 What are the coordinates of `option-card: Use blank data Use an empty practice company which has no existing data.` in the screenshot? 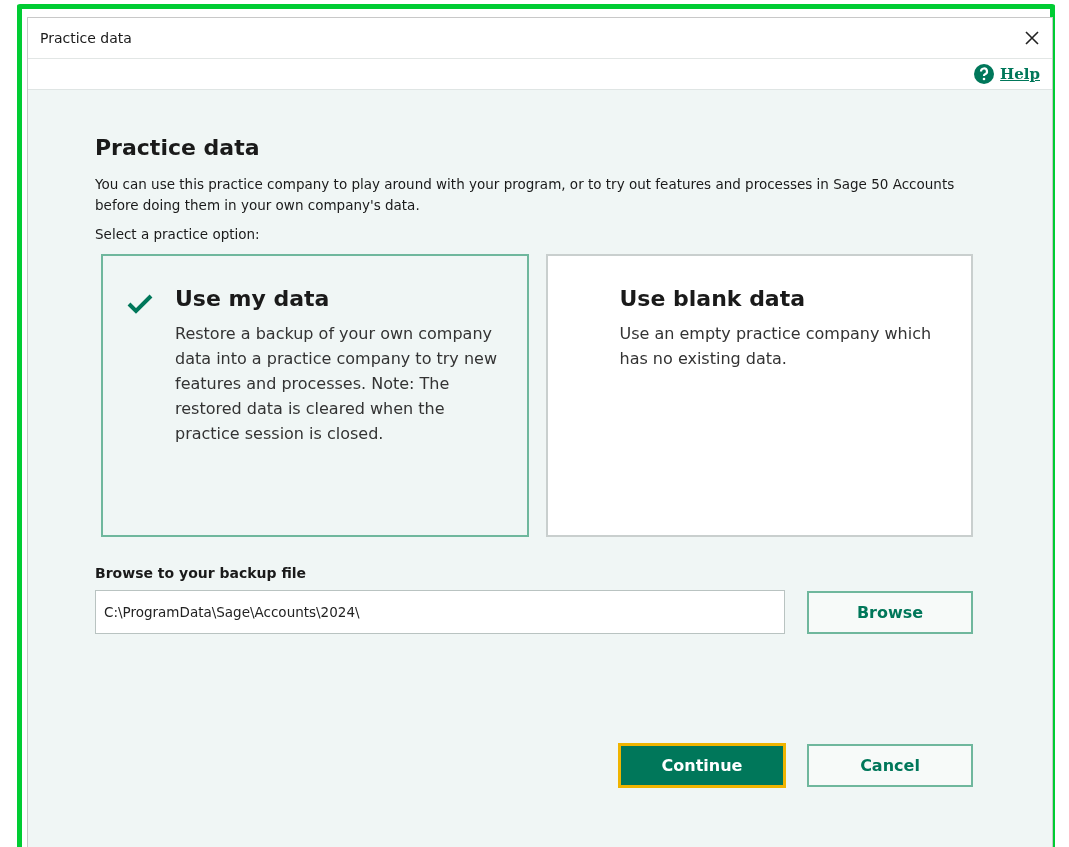 It's located at (759, 395).